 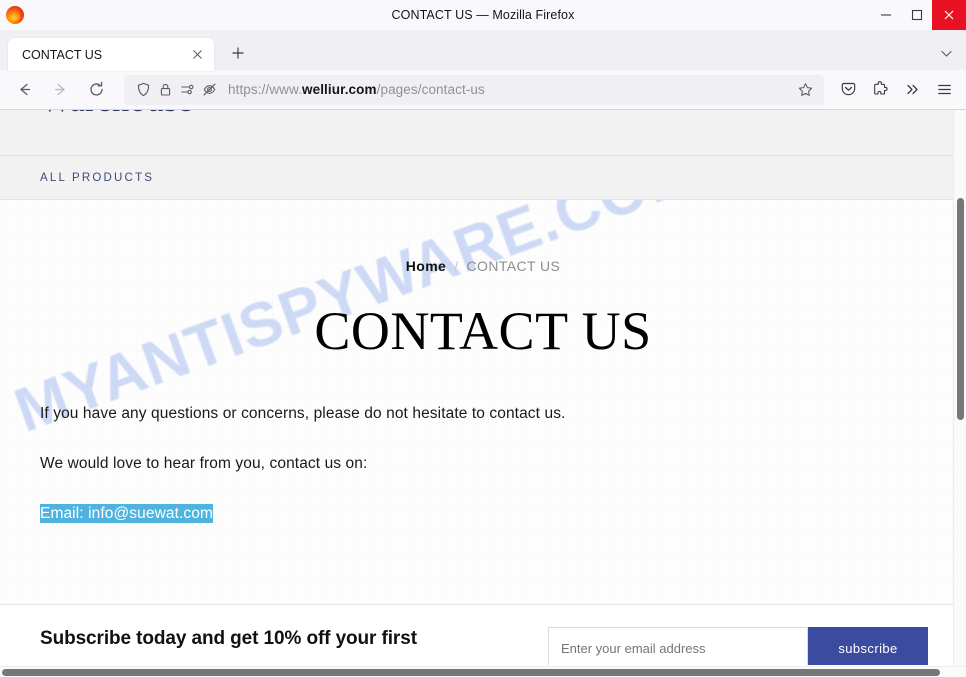 I want to click on pocket-icon, so click(x=848, y=90).